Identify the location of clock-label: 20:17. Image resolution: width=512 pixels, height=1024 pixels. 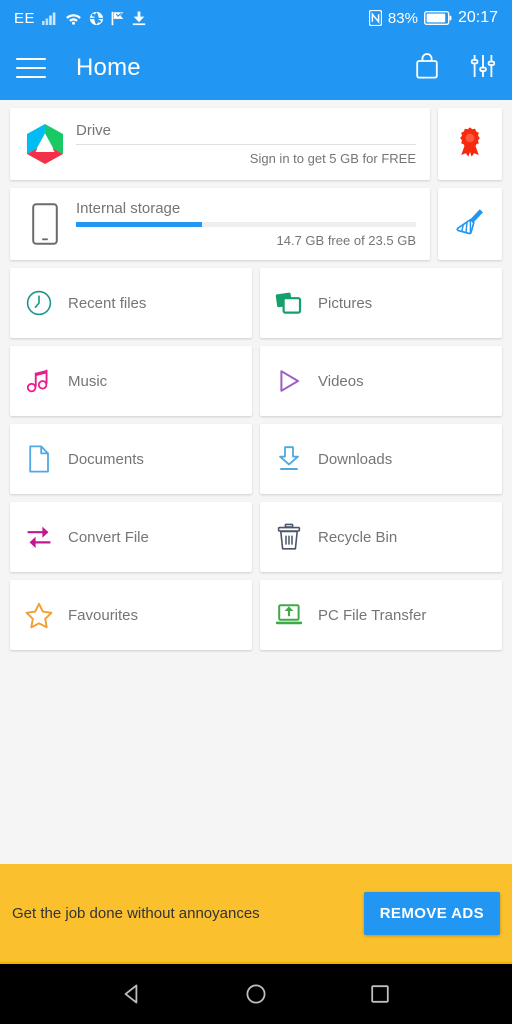
(477, 17).